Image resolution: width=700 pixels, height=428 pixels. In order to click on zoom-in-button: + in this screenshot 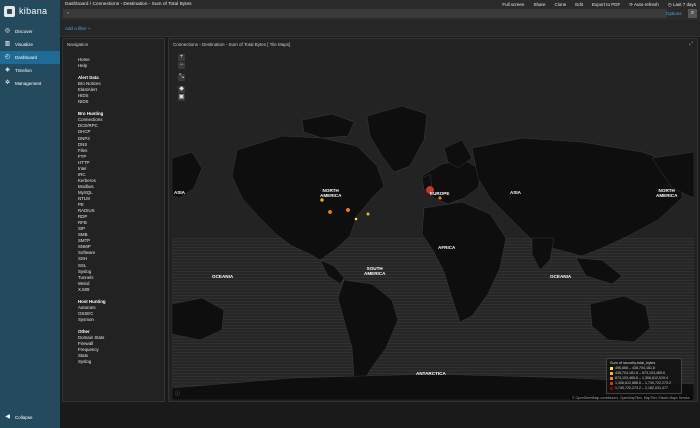, I will do `click(181, 57)`.